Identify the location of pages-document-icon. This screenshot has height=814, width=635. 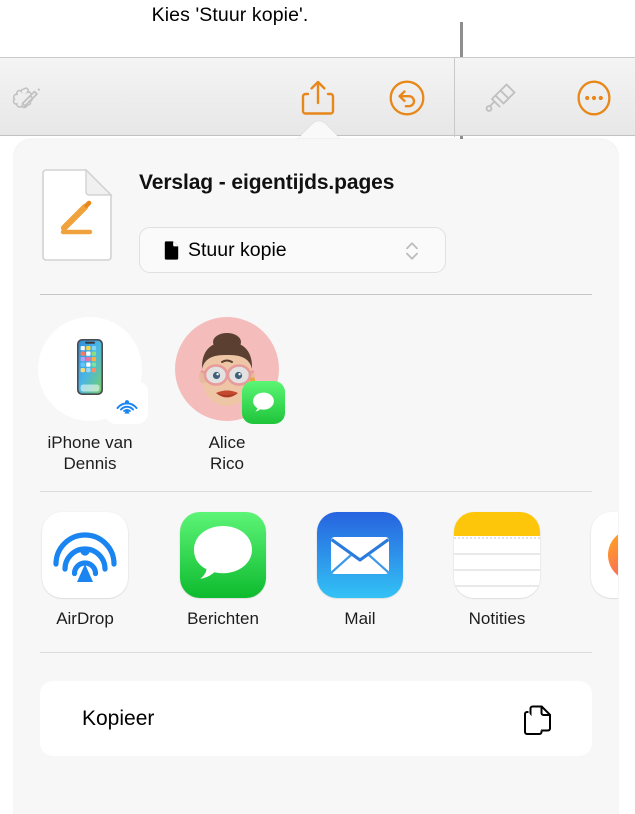
(77, 215).